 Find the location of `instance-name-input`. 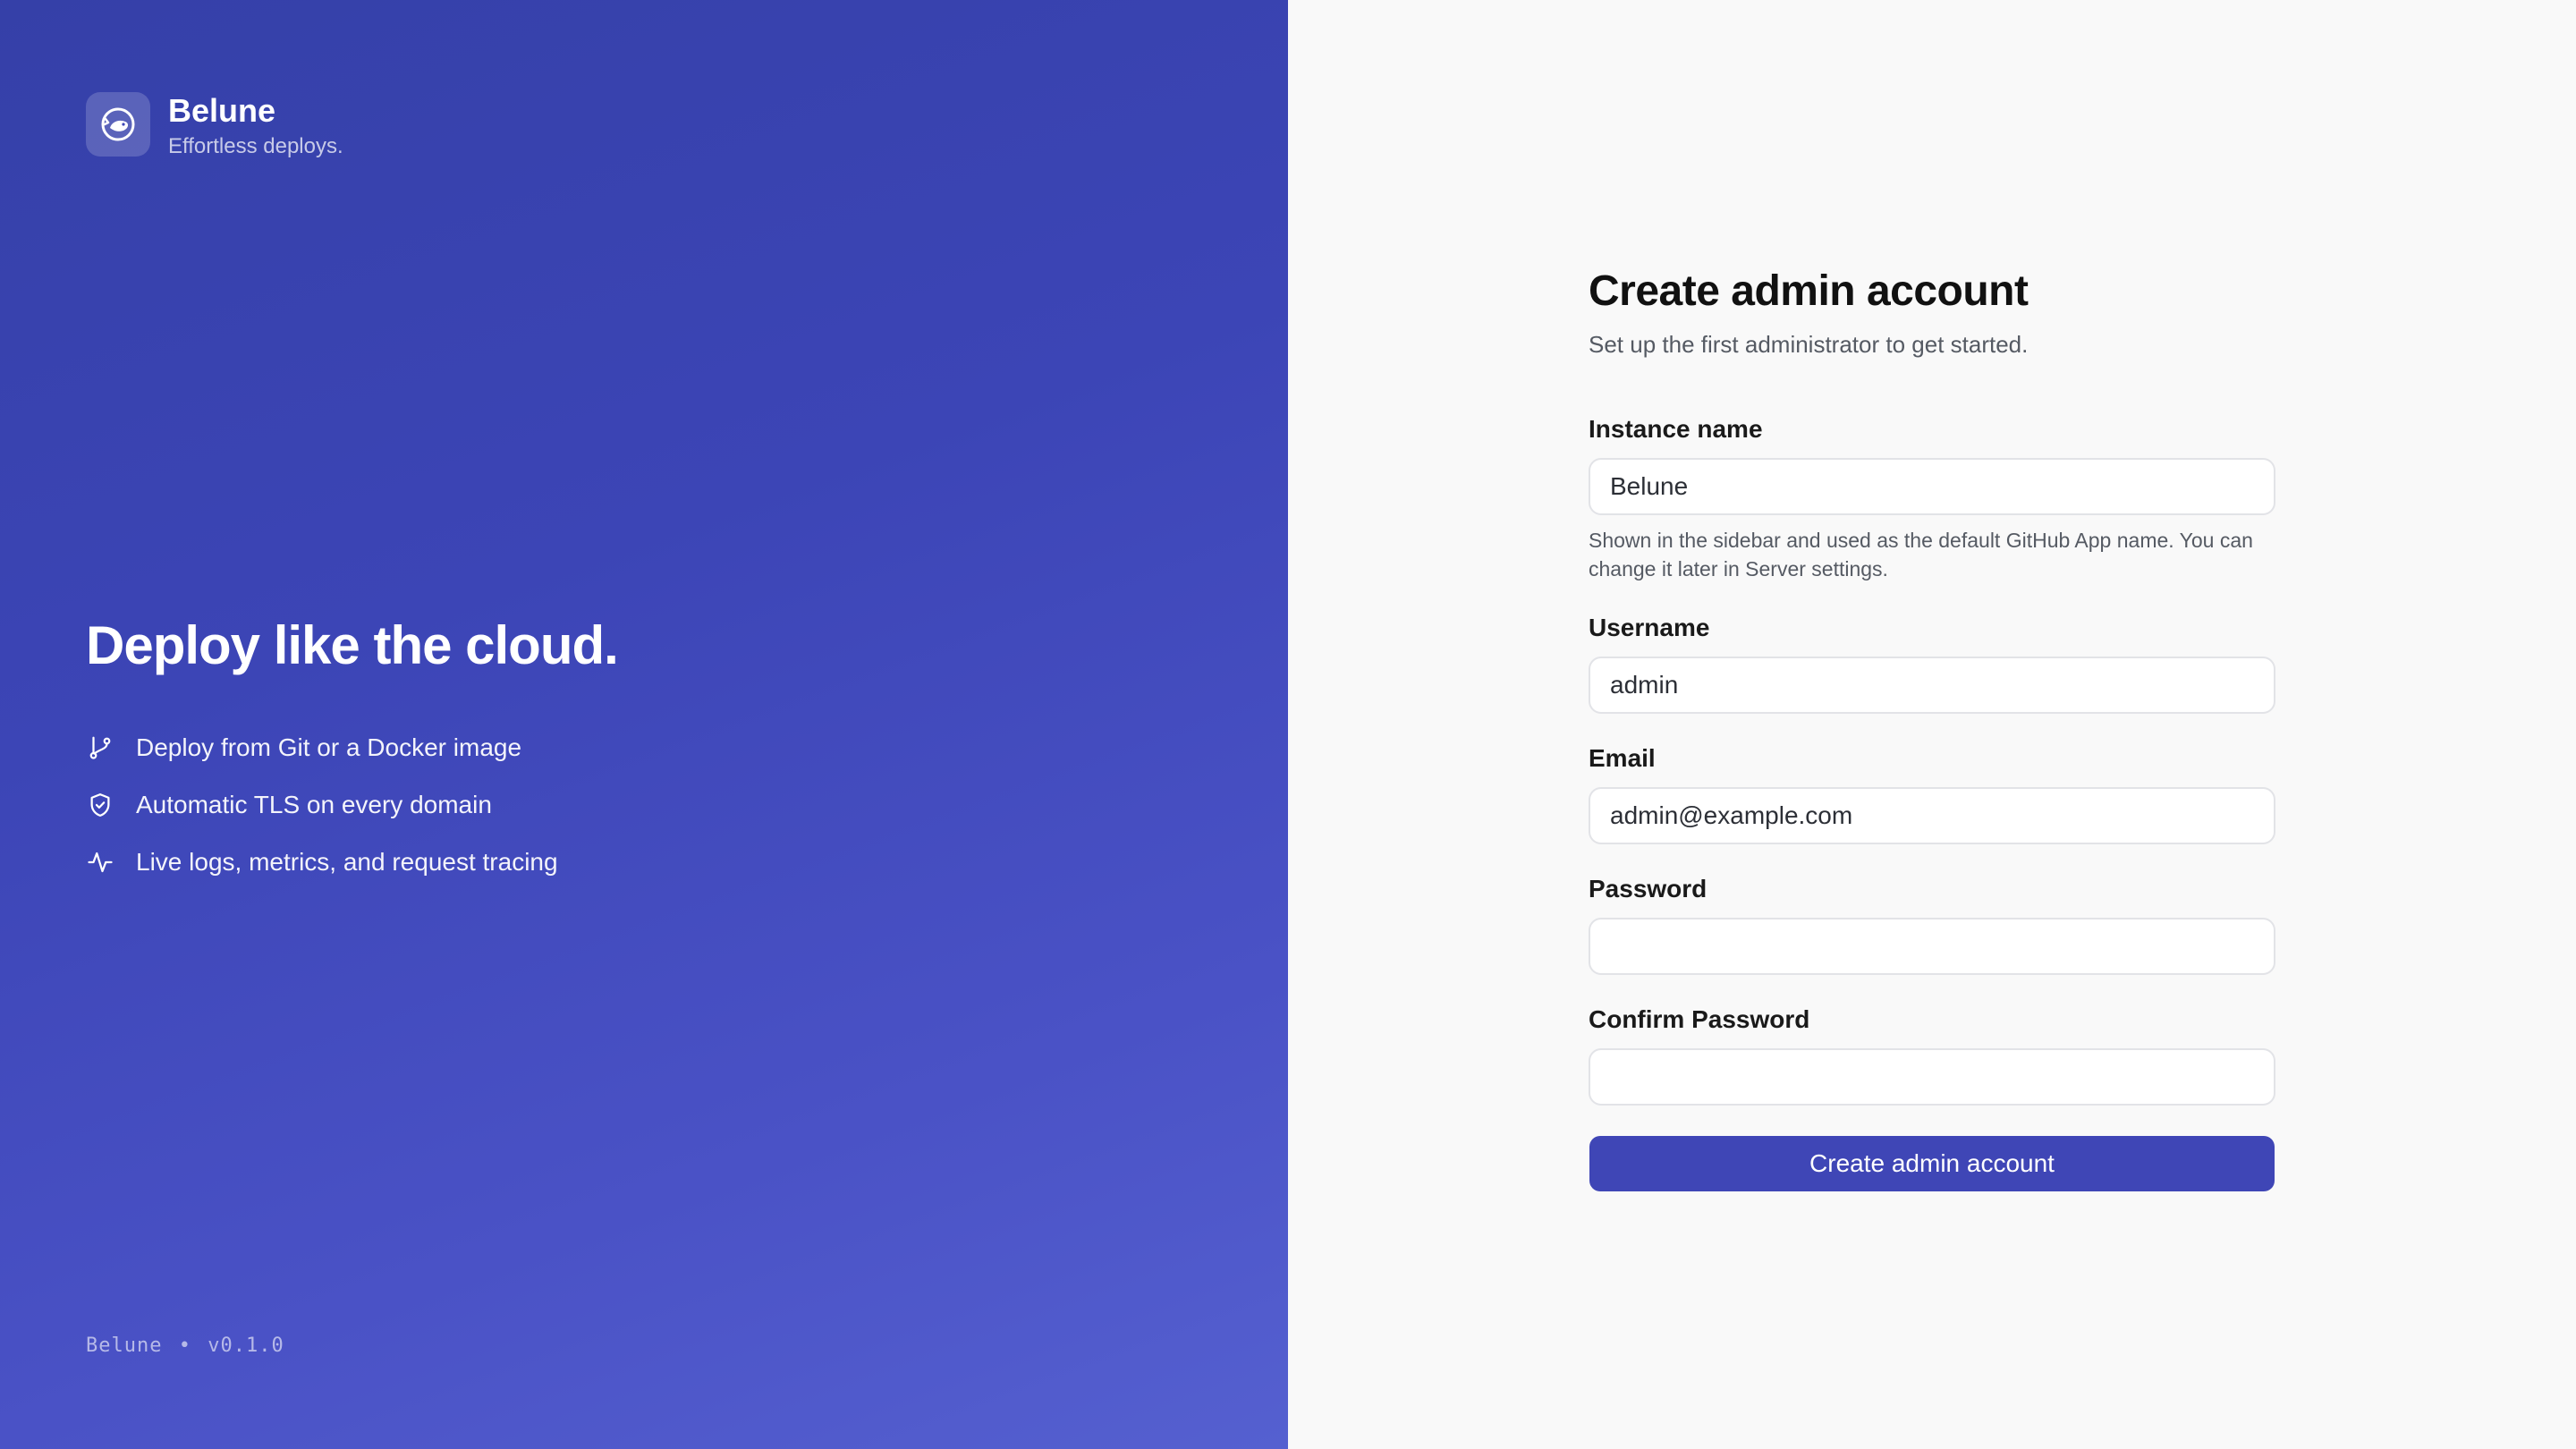

instance-name-input is located at coordinates (1932, 486).